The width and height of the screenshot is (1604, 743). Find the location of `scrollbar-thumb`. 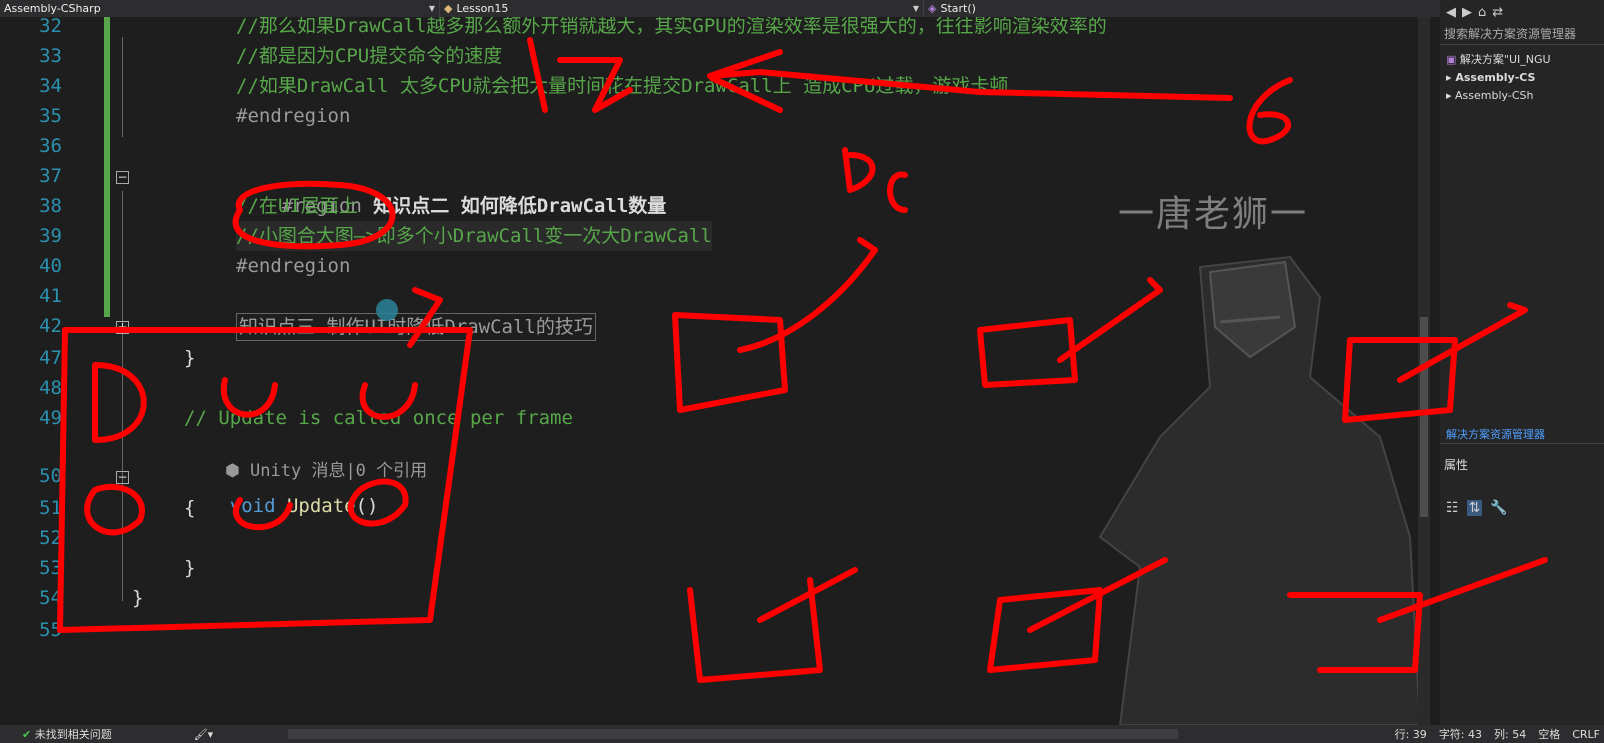

scrollbar-thumb is located at coordinates (1424, 417).